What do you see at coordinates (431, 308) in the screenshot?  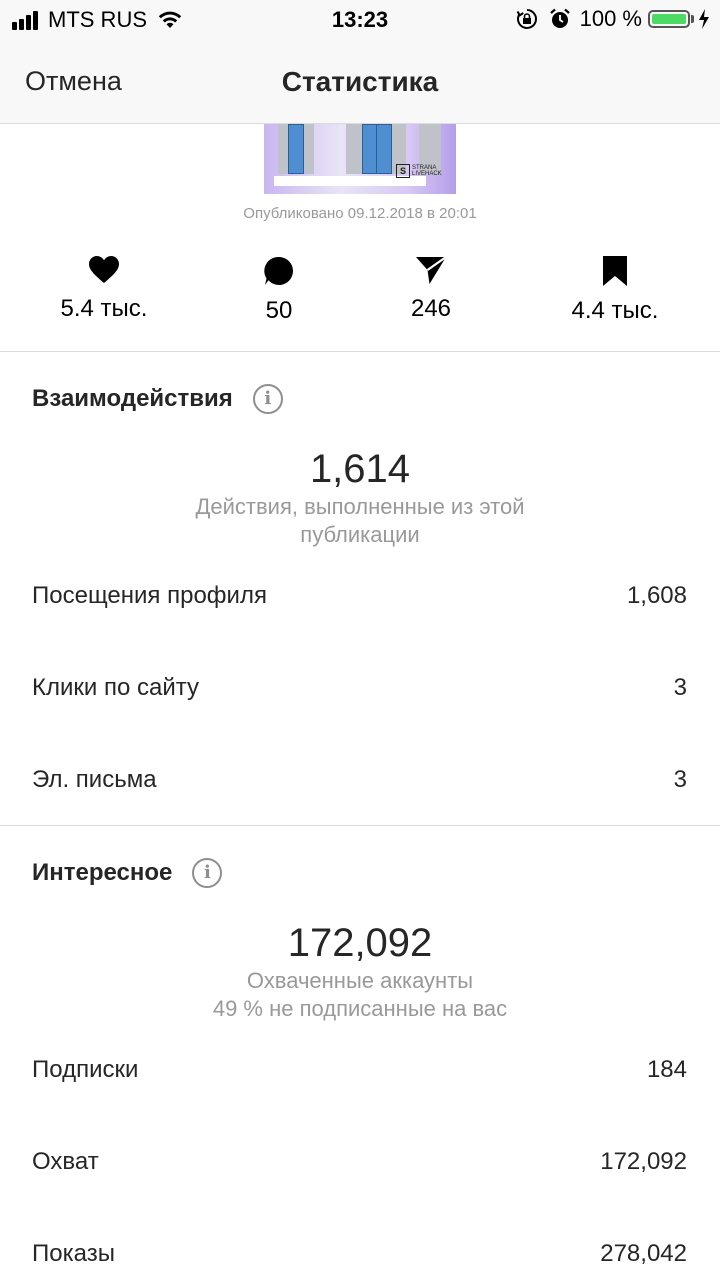 I see `shares-count: 246` at bounding box center [431, 308].